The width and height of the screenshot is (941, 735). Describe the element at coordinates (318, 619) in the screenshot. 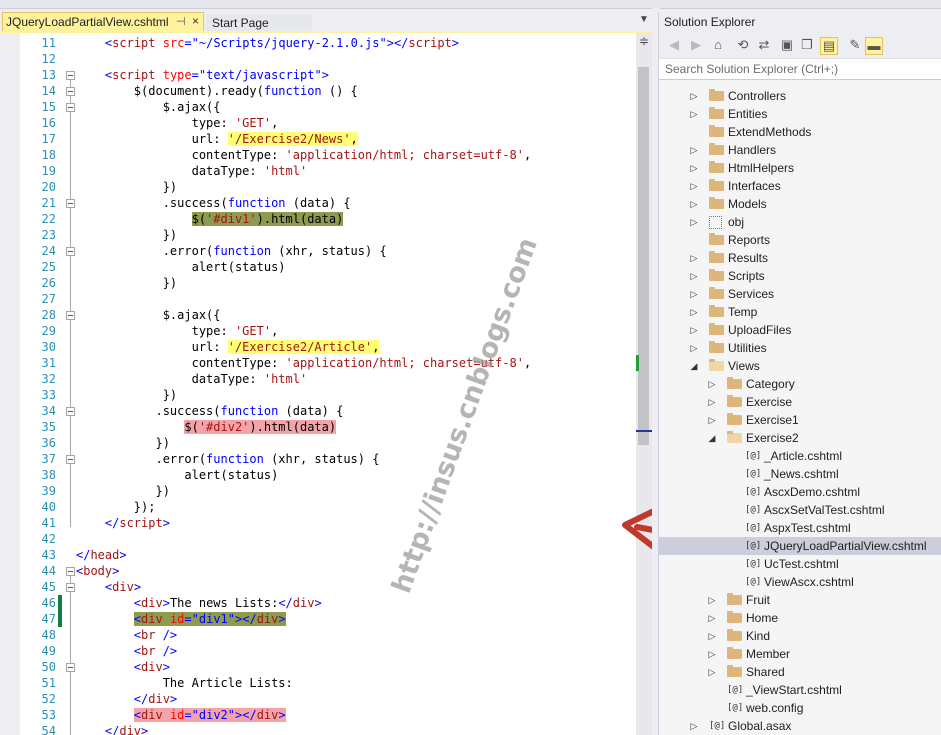

I see `code-line: 47 <div id="div1"></div>` at that location.